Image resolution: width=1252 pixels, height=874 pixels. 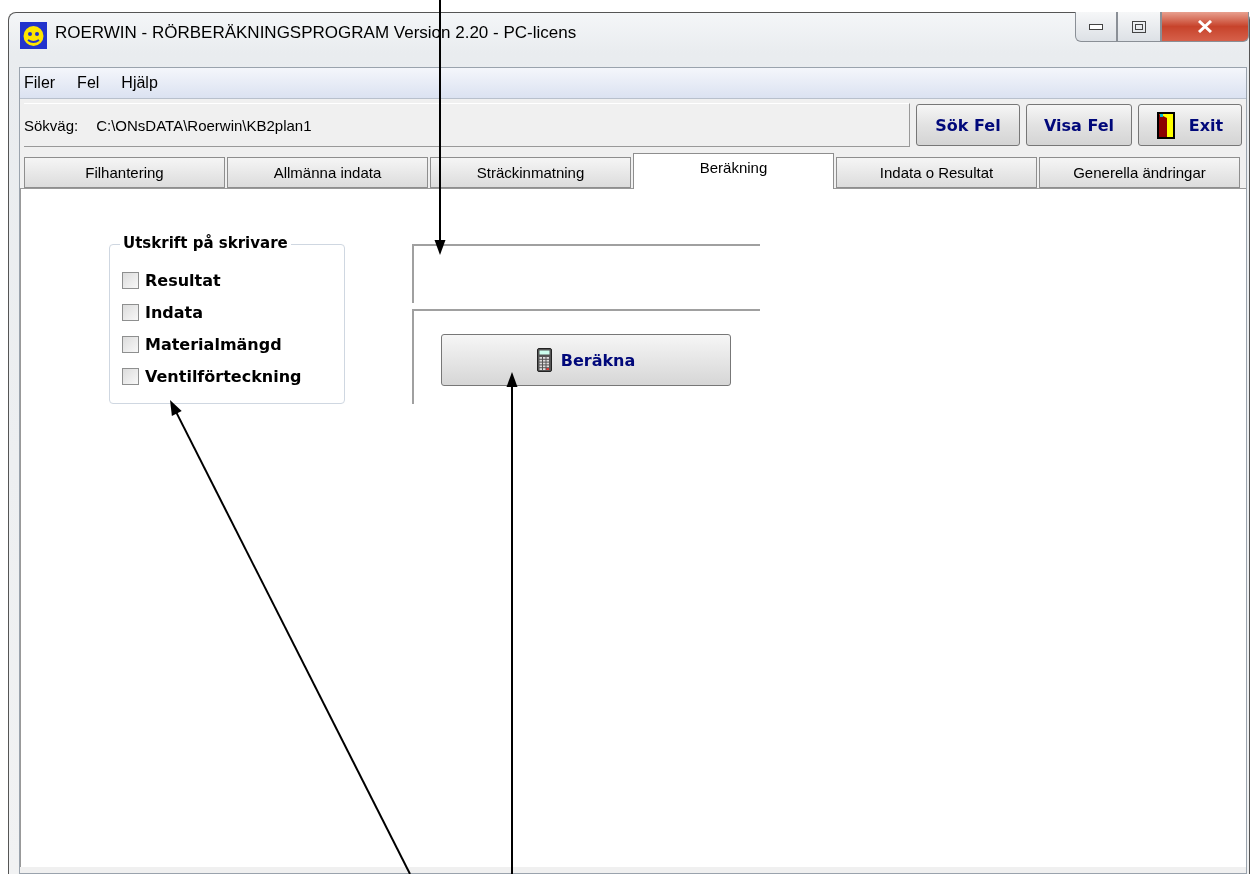 What do you see at coordinates (40, 83) in the screenshot?
I see `menu-item: Filer` at bounding box center [40, 83].